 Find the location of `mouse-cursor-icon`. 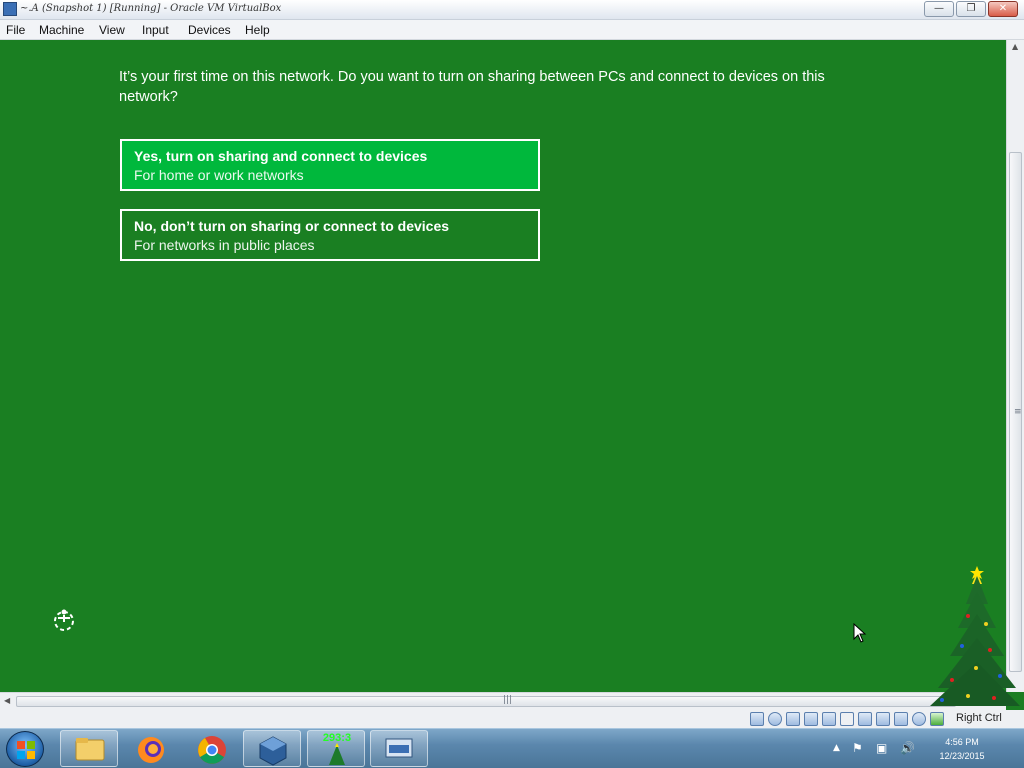

mouse-cursor-icon is located at coordinates (860, 633).